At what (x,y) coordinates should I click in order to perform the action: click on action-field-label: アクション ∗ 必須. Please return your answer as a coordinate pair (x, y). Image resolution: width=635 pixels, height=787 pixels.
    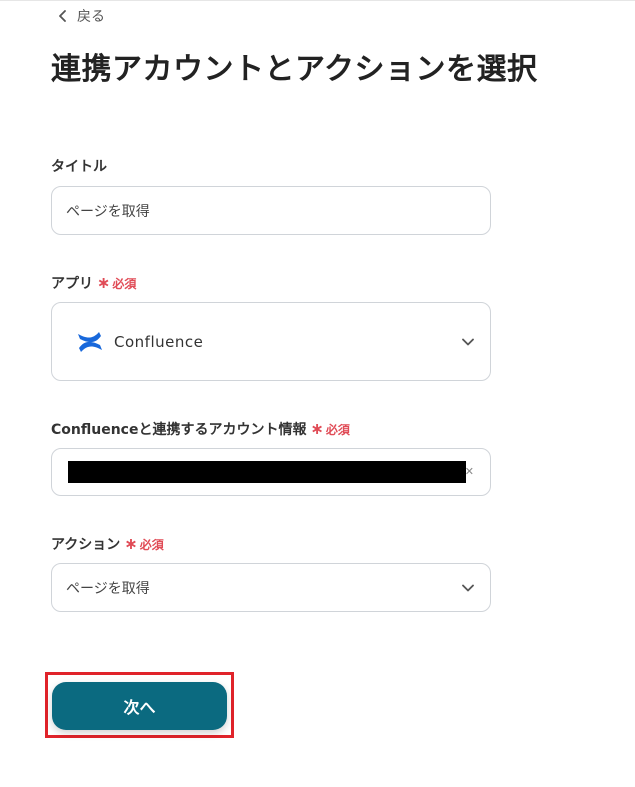
    Looking at the image, I should click on (107, 544).